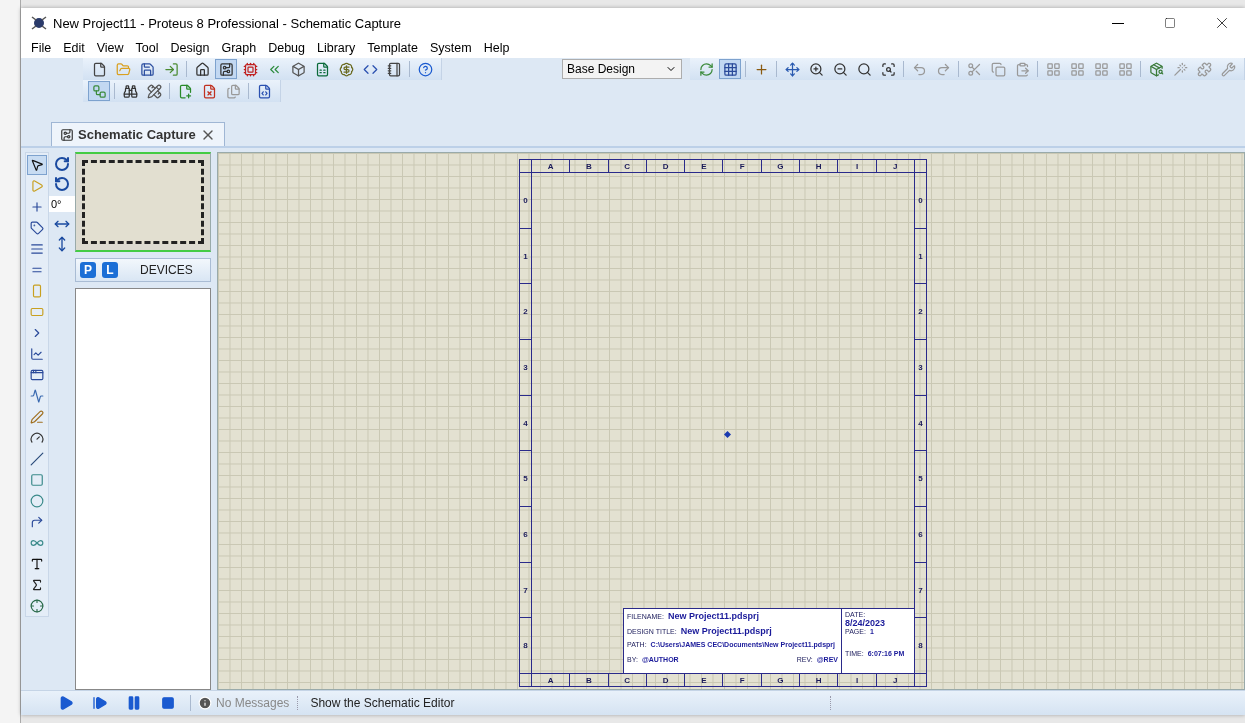  What do you see at coordinates (919, 69) in the screenshot?
I see `undo-icon` at bounding box center [919, 69].